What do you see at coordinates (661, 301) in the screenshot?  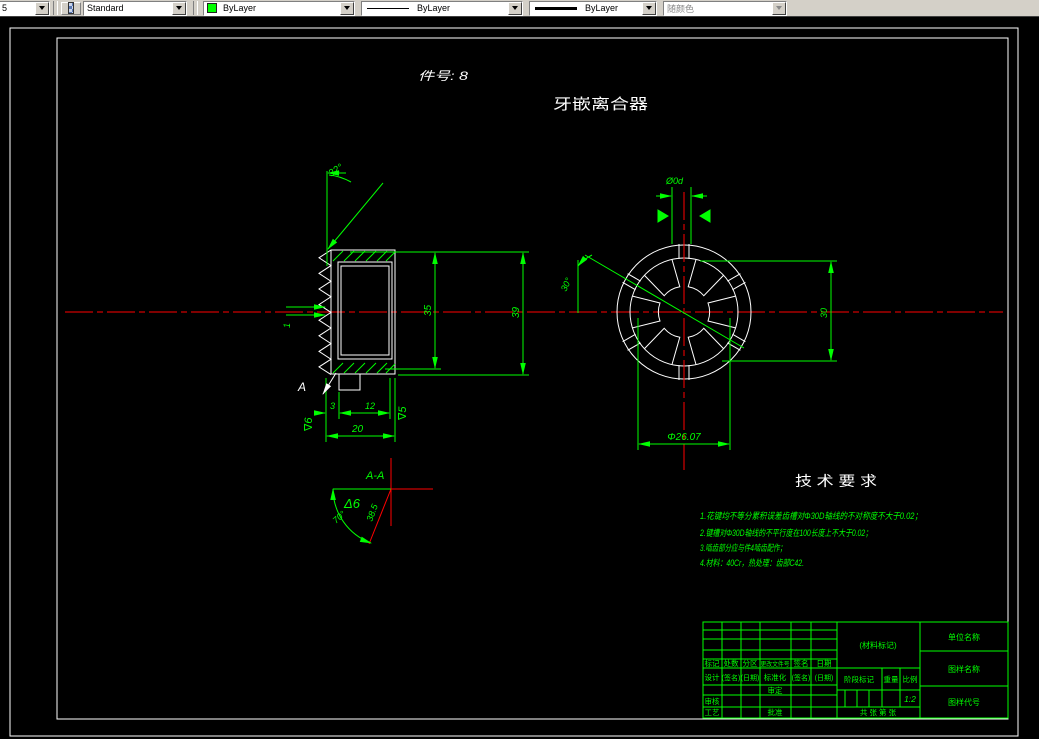 I see `dim-30deg` at bounding box center [661, 301].